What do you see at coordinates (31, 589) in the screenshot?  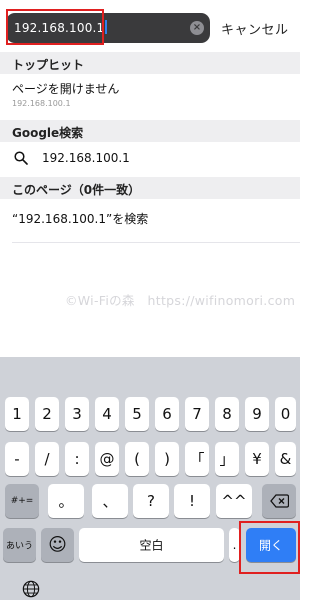 I see `globe-icon` at bounding box center [31, 589].